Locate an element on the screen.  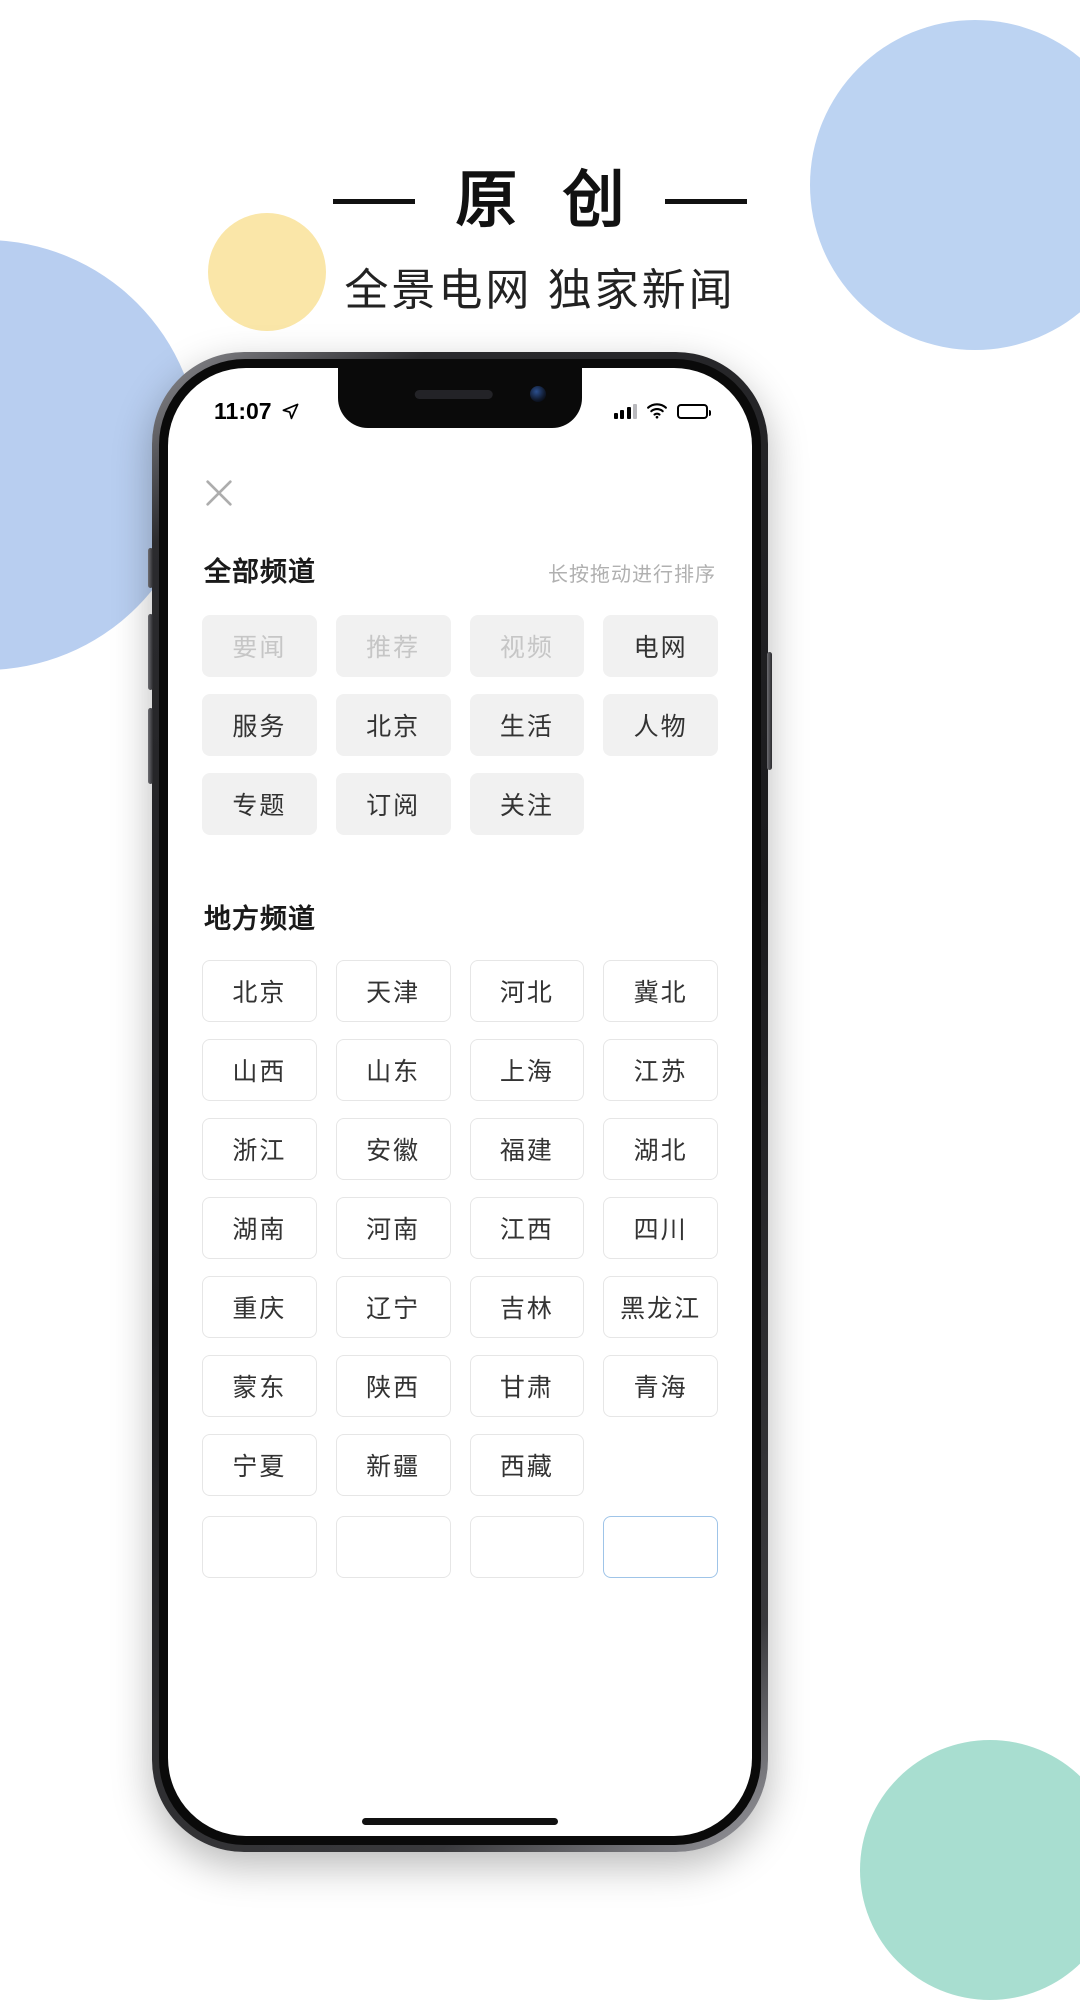
chip-label: 新疆 is located at coordinates (393, 1467).